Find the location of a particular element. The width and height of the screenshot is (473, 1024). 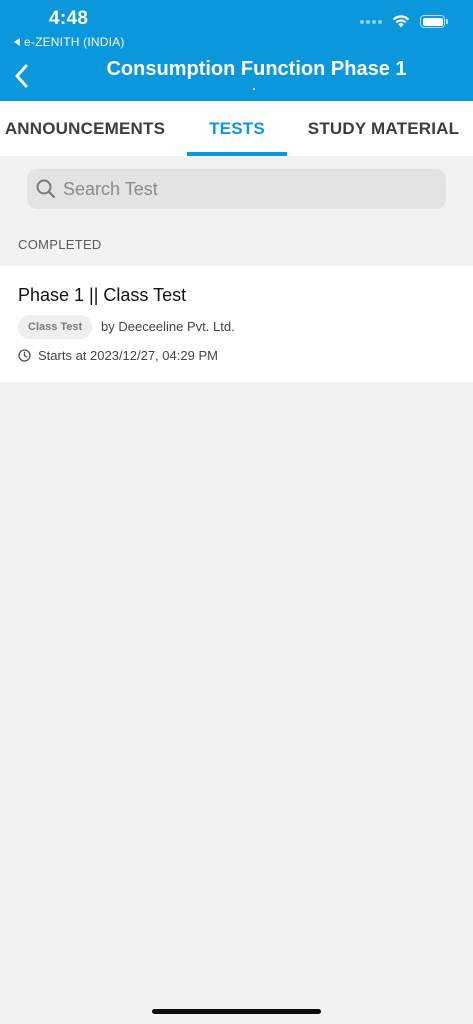

chevron-left-icon is located at coordinates (22, 76).